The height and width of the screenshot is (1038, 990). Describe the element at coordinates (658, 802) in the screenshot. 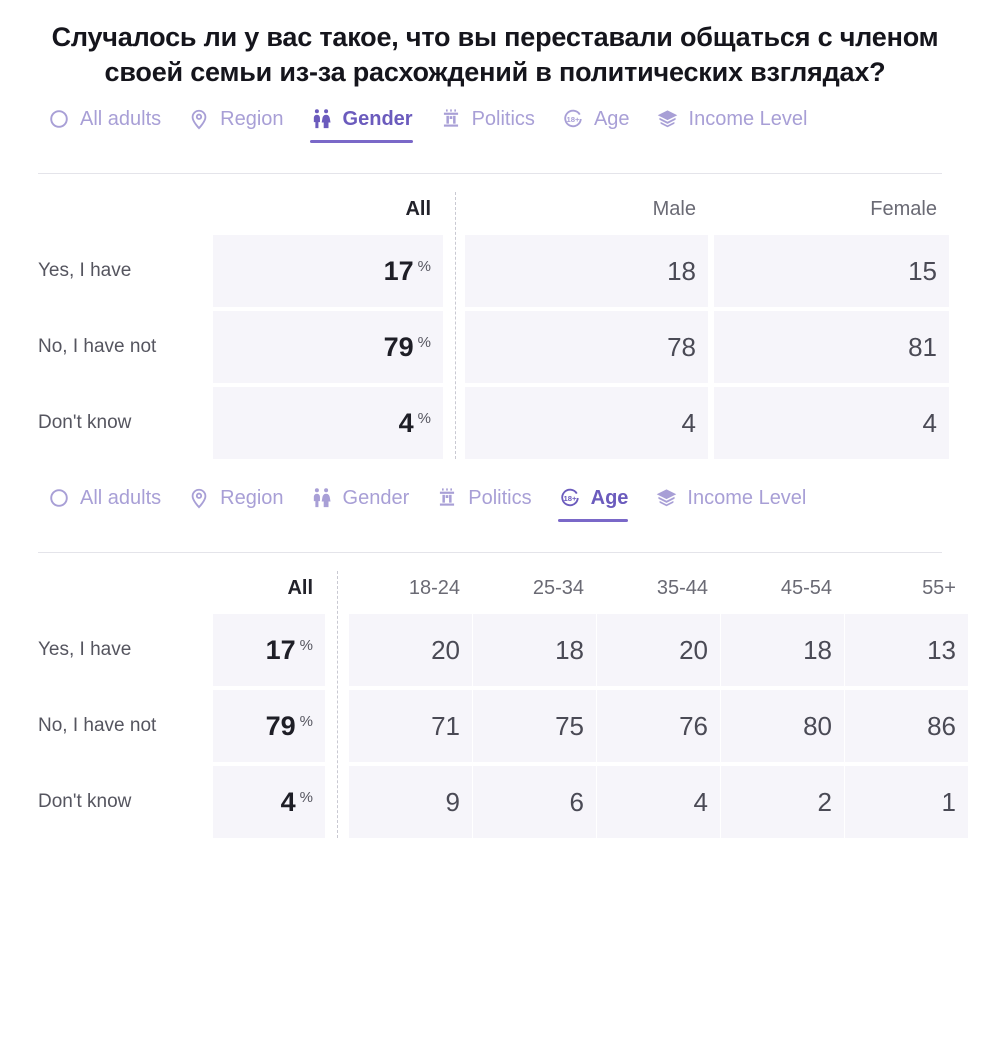

I see `table-cell-35-44: 4` at that location.